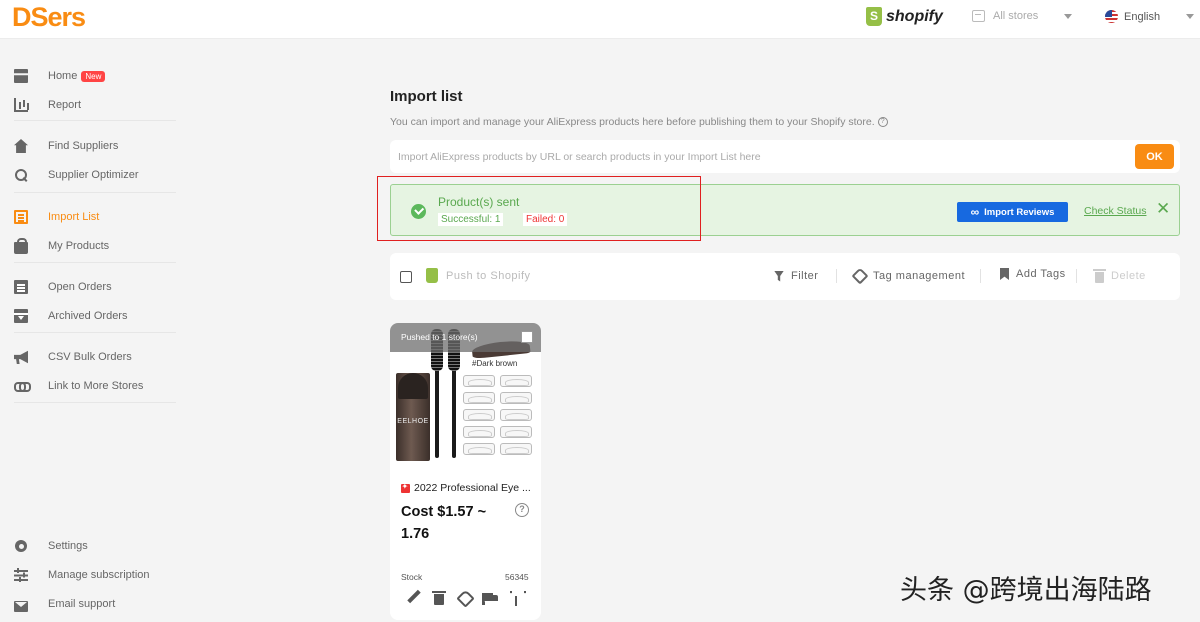 The height and width of the screenshot is (622, 1200). What do you see at coordinates (600, 19) in the screenshot?
I see `top-header: DSers shopify All stores English` at bounding box center [600, 19].